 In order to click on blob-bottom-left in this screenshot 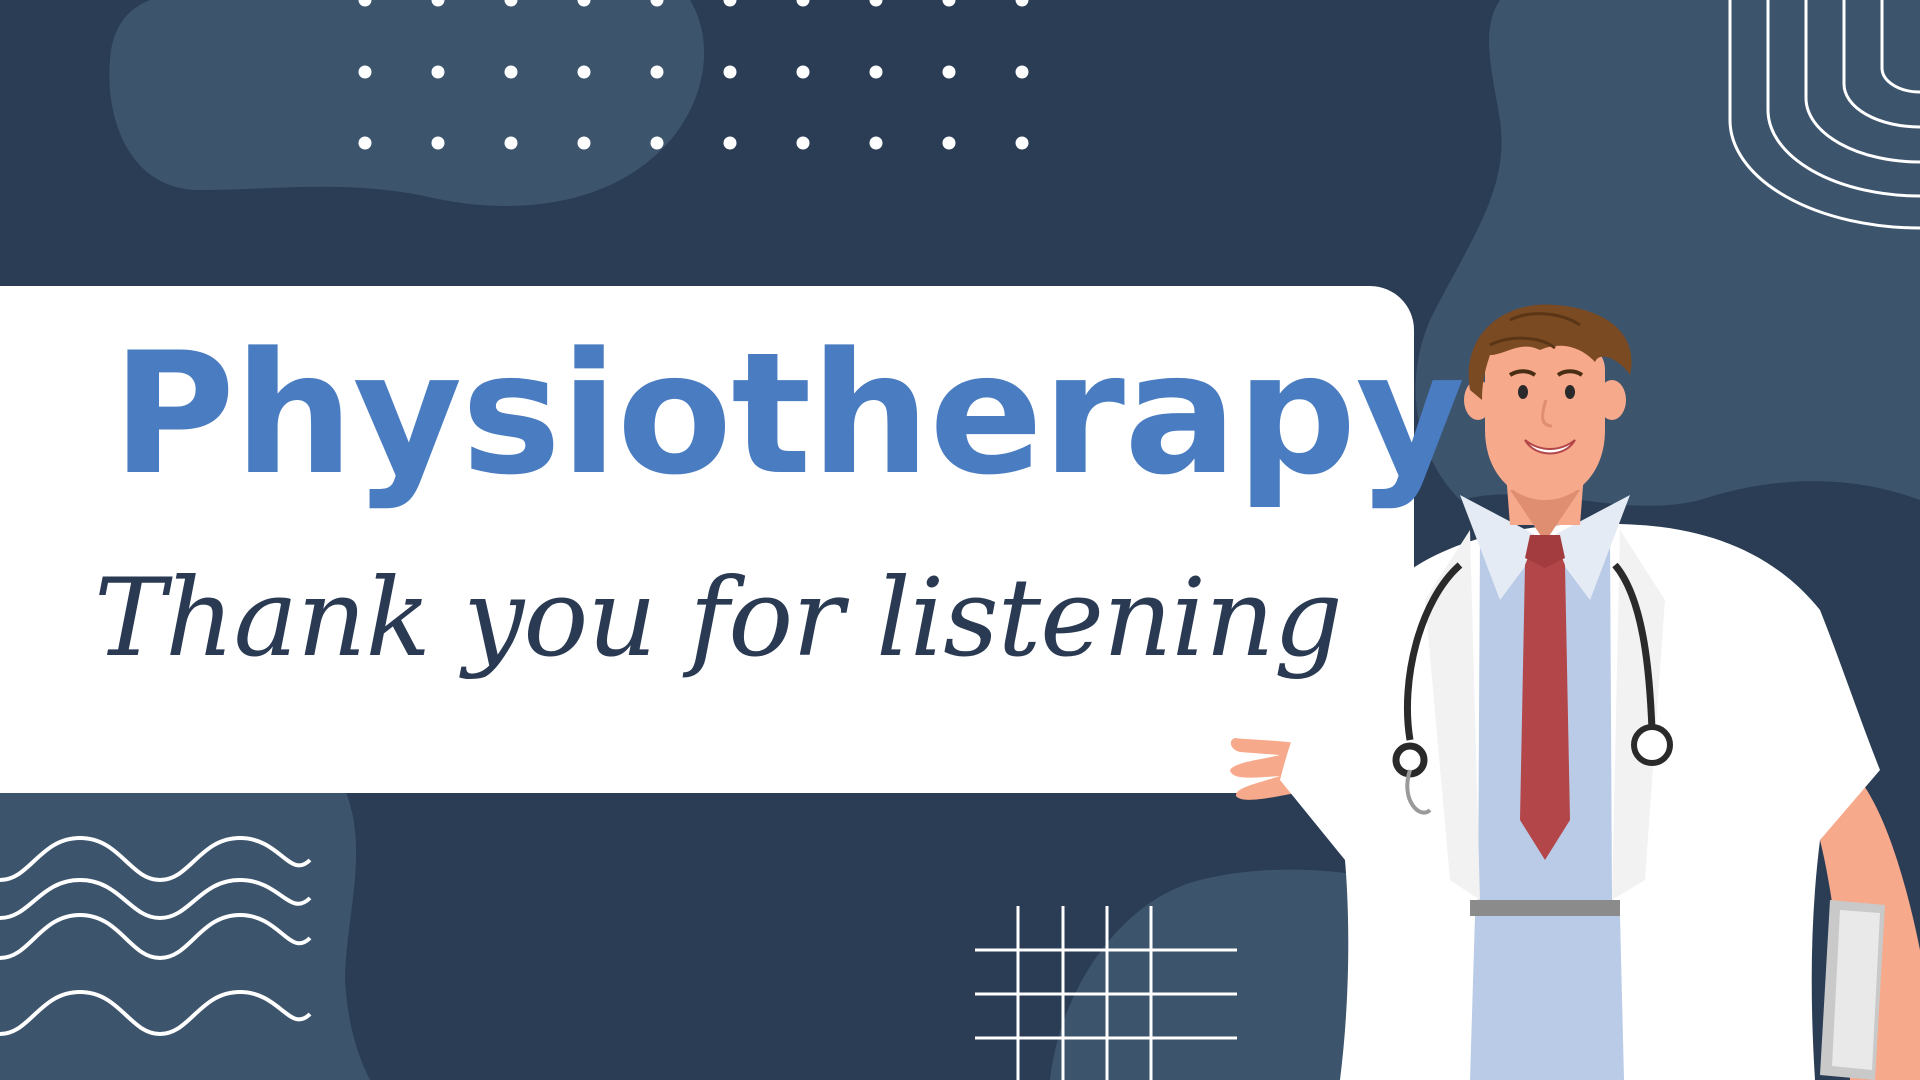, I will do `click(185, 935)`.